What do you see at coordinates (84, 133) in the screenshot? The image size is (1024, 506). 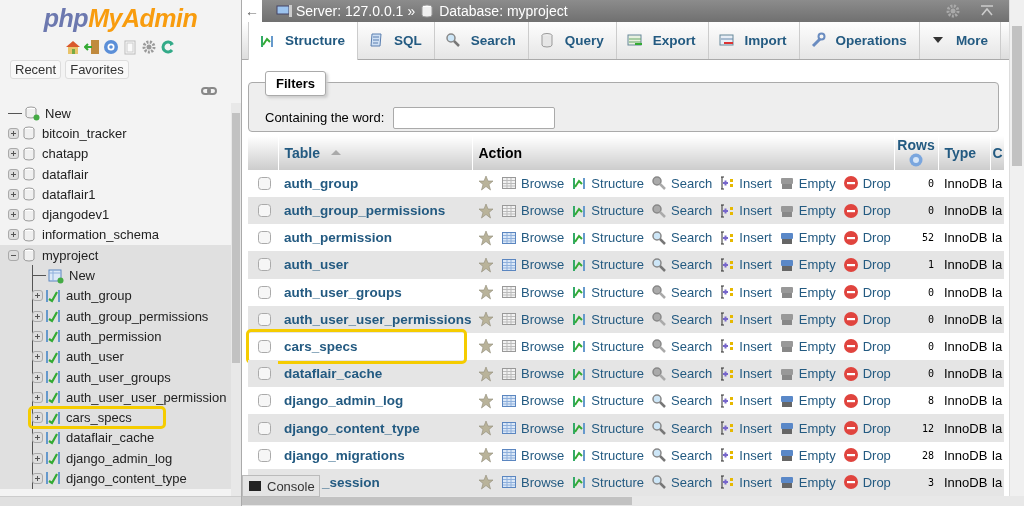 I see `tree-item: bitcoin_tracker` at bounding box center [84, 133].